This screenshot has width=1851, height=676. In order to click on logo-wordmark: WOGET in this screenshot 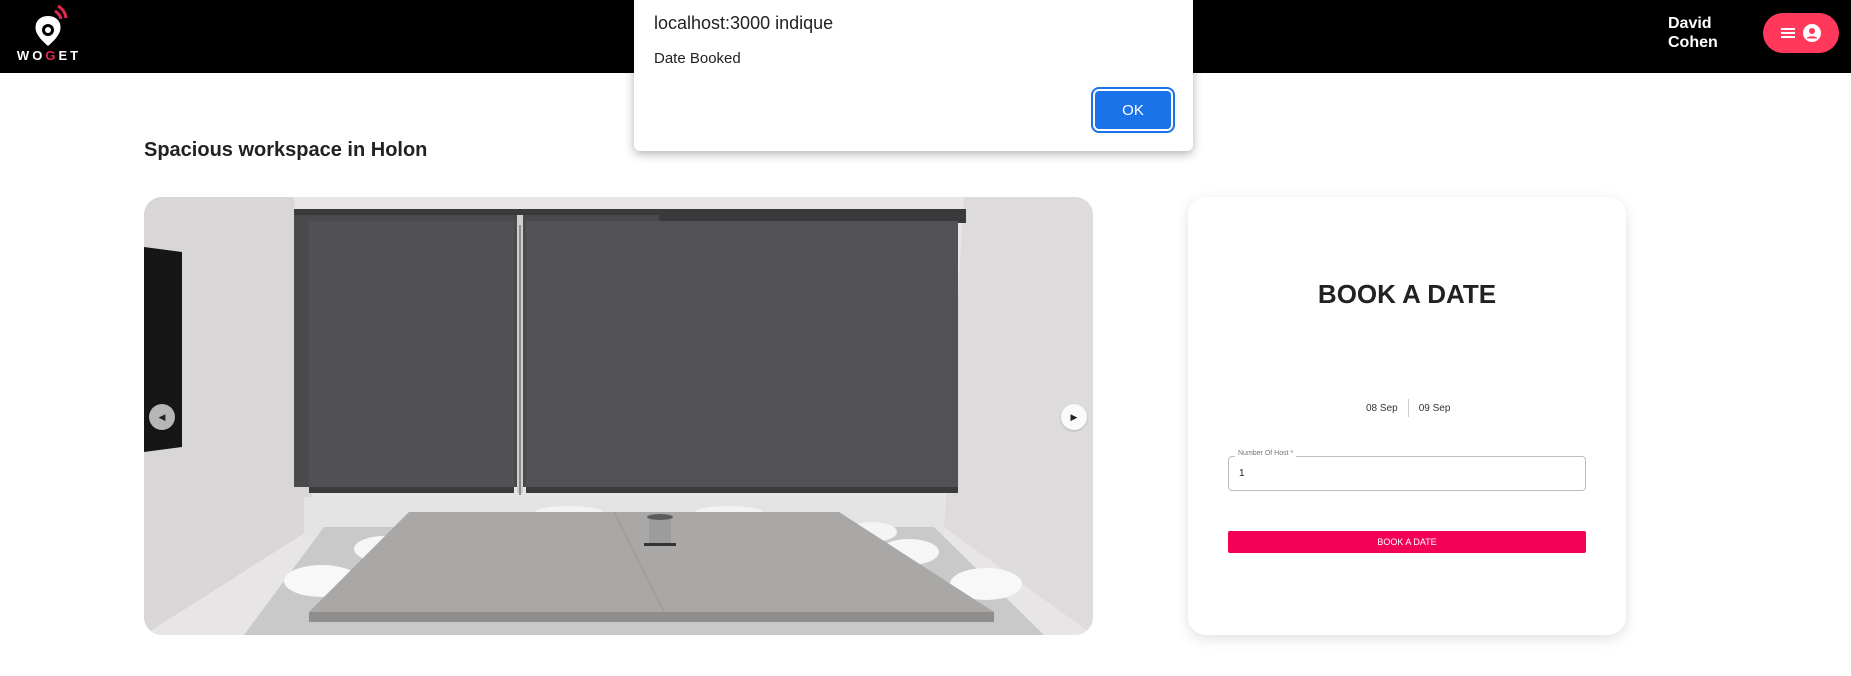, I will do `click(49, 55)`.